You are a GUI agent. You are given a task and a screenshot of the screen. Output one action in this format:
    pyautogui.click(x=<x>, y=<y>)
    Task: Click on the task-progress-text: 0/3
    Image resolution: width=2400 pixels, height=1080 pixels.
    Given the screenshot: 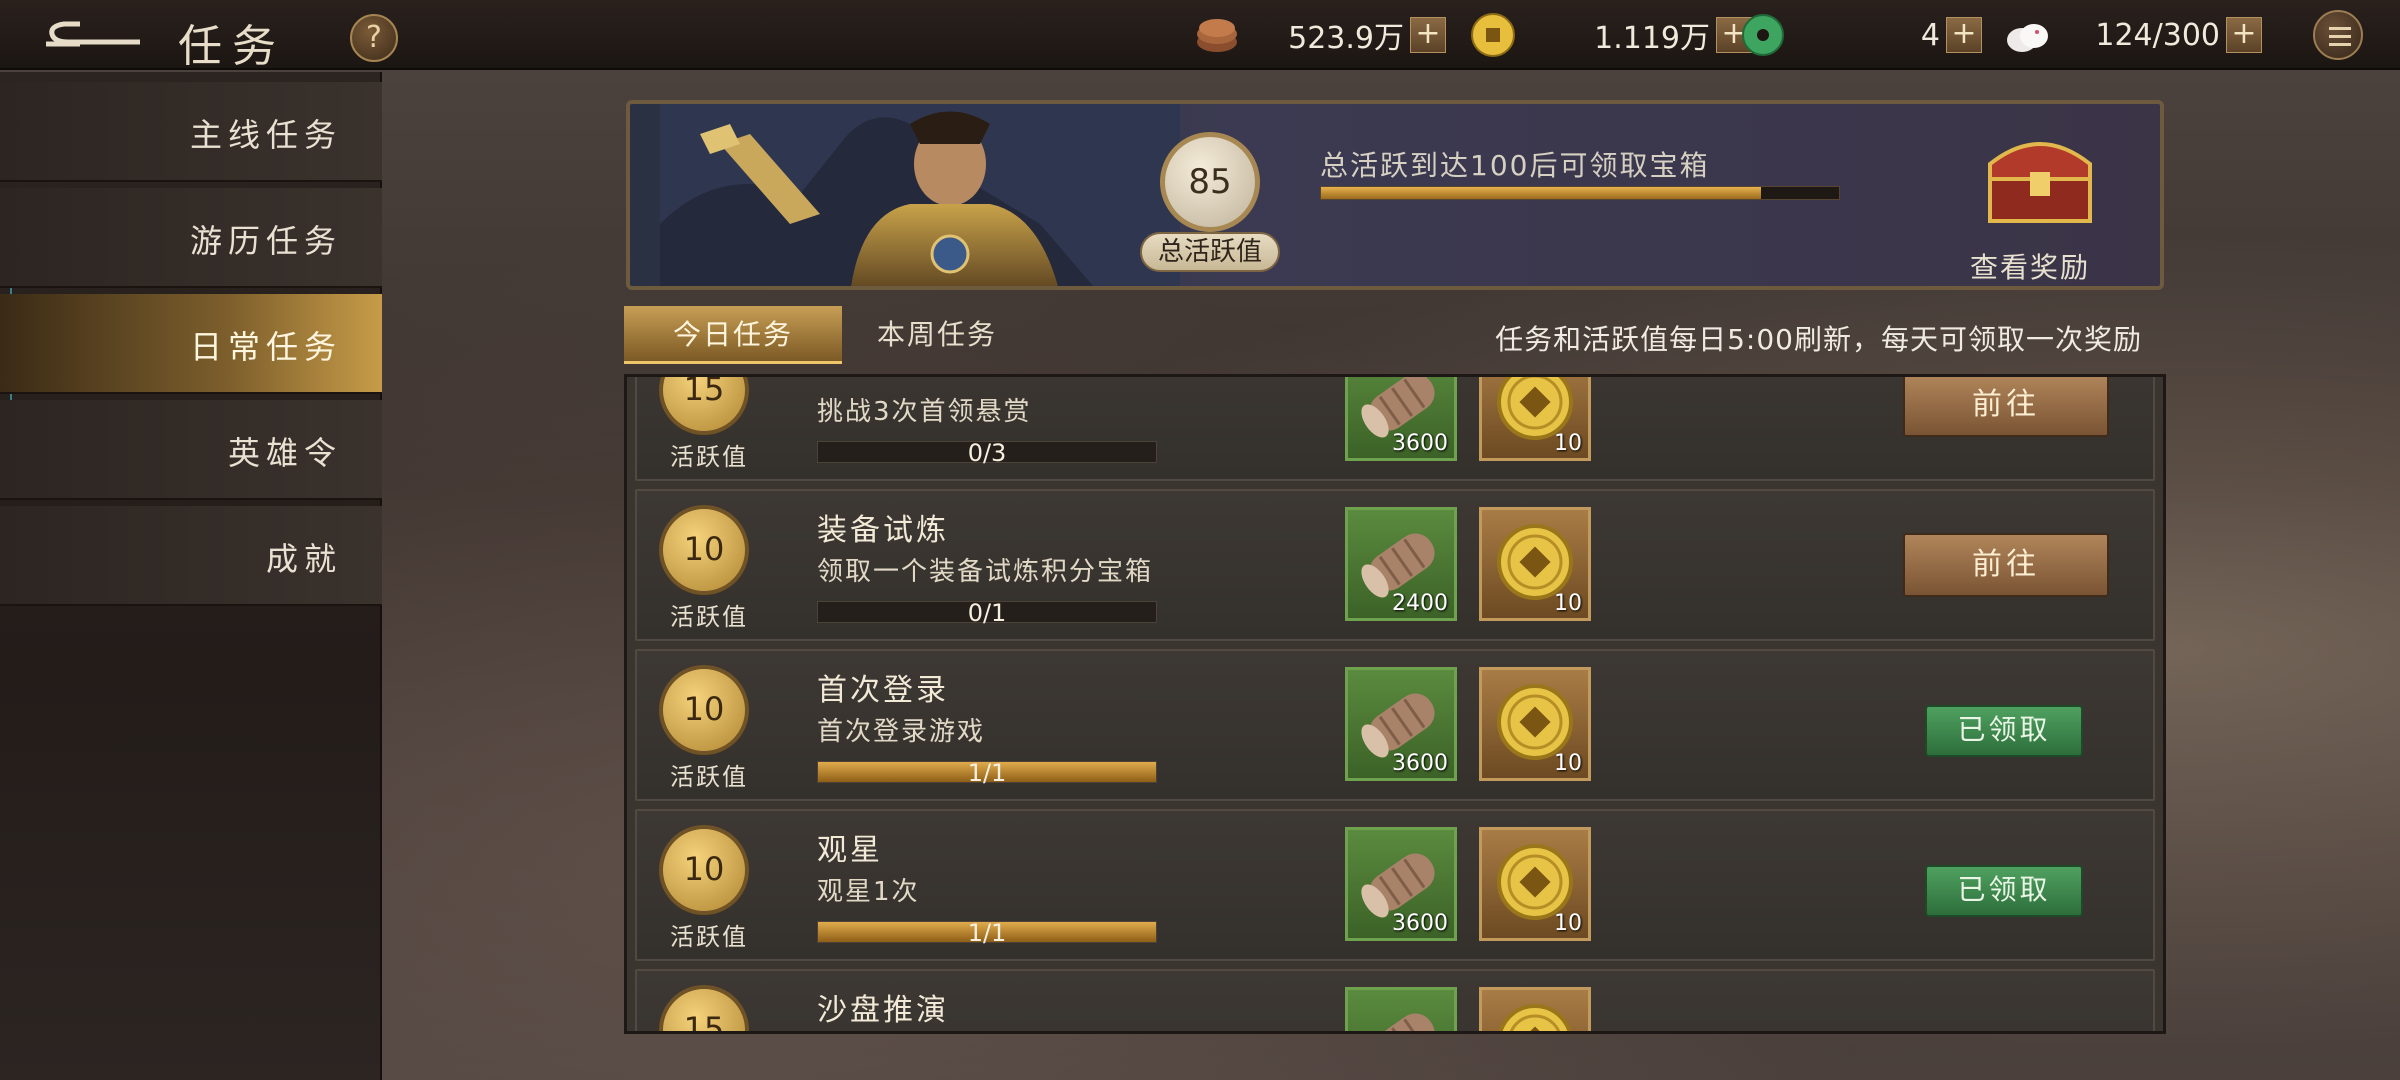 What is the action you would take?
    pyautogui.click(x=987, y=453)
    